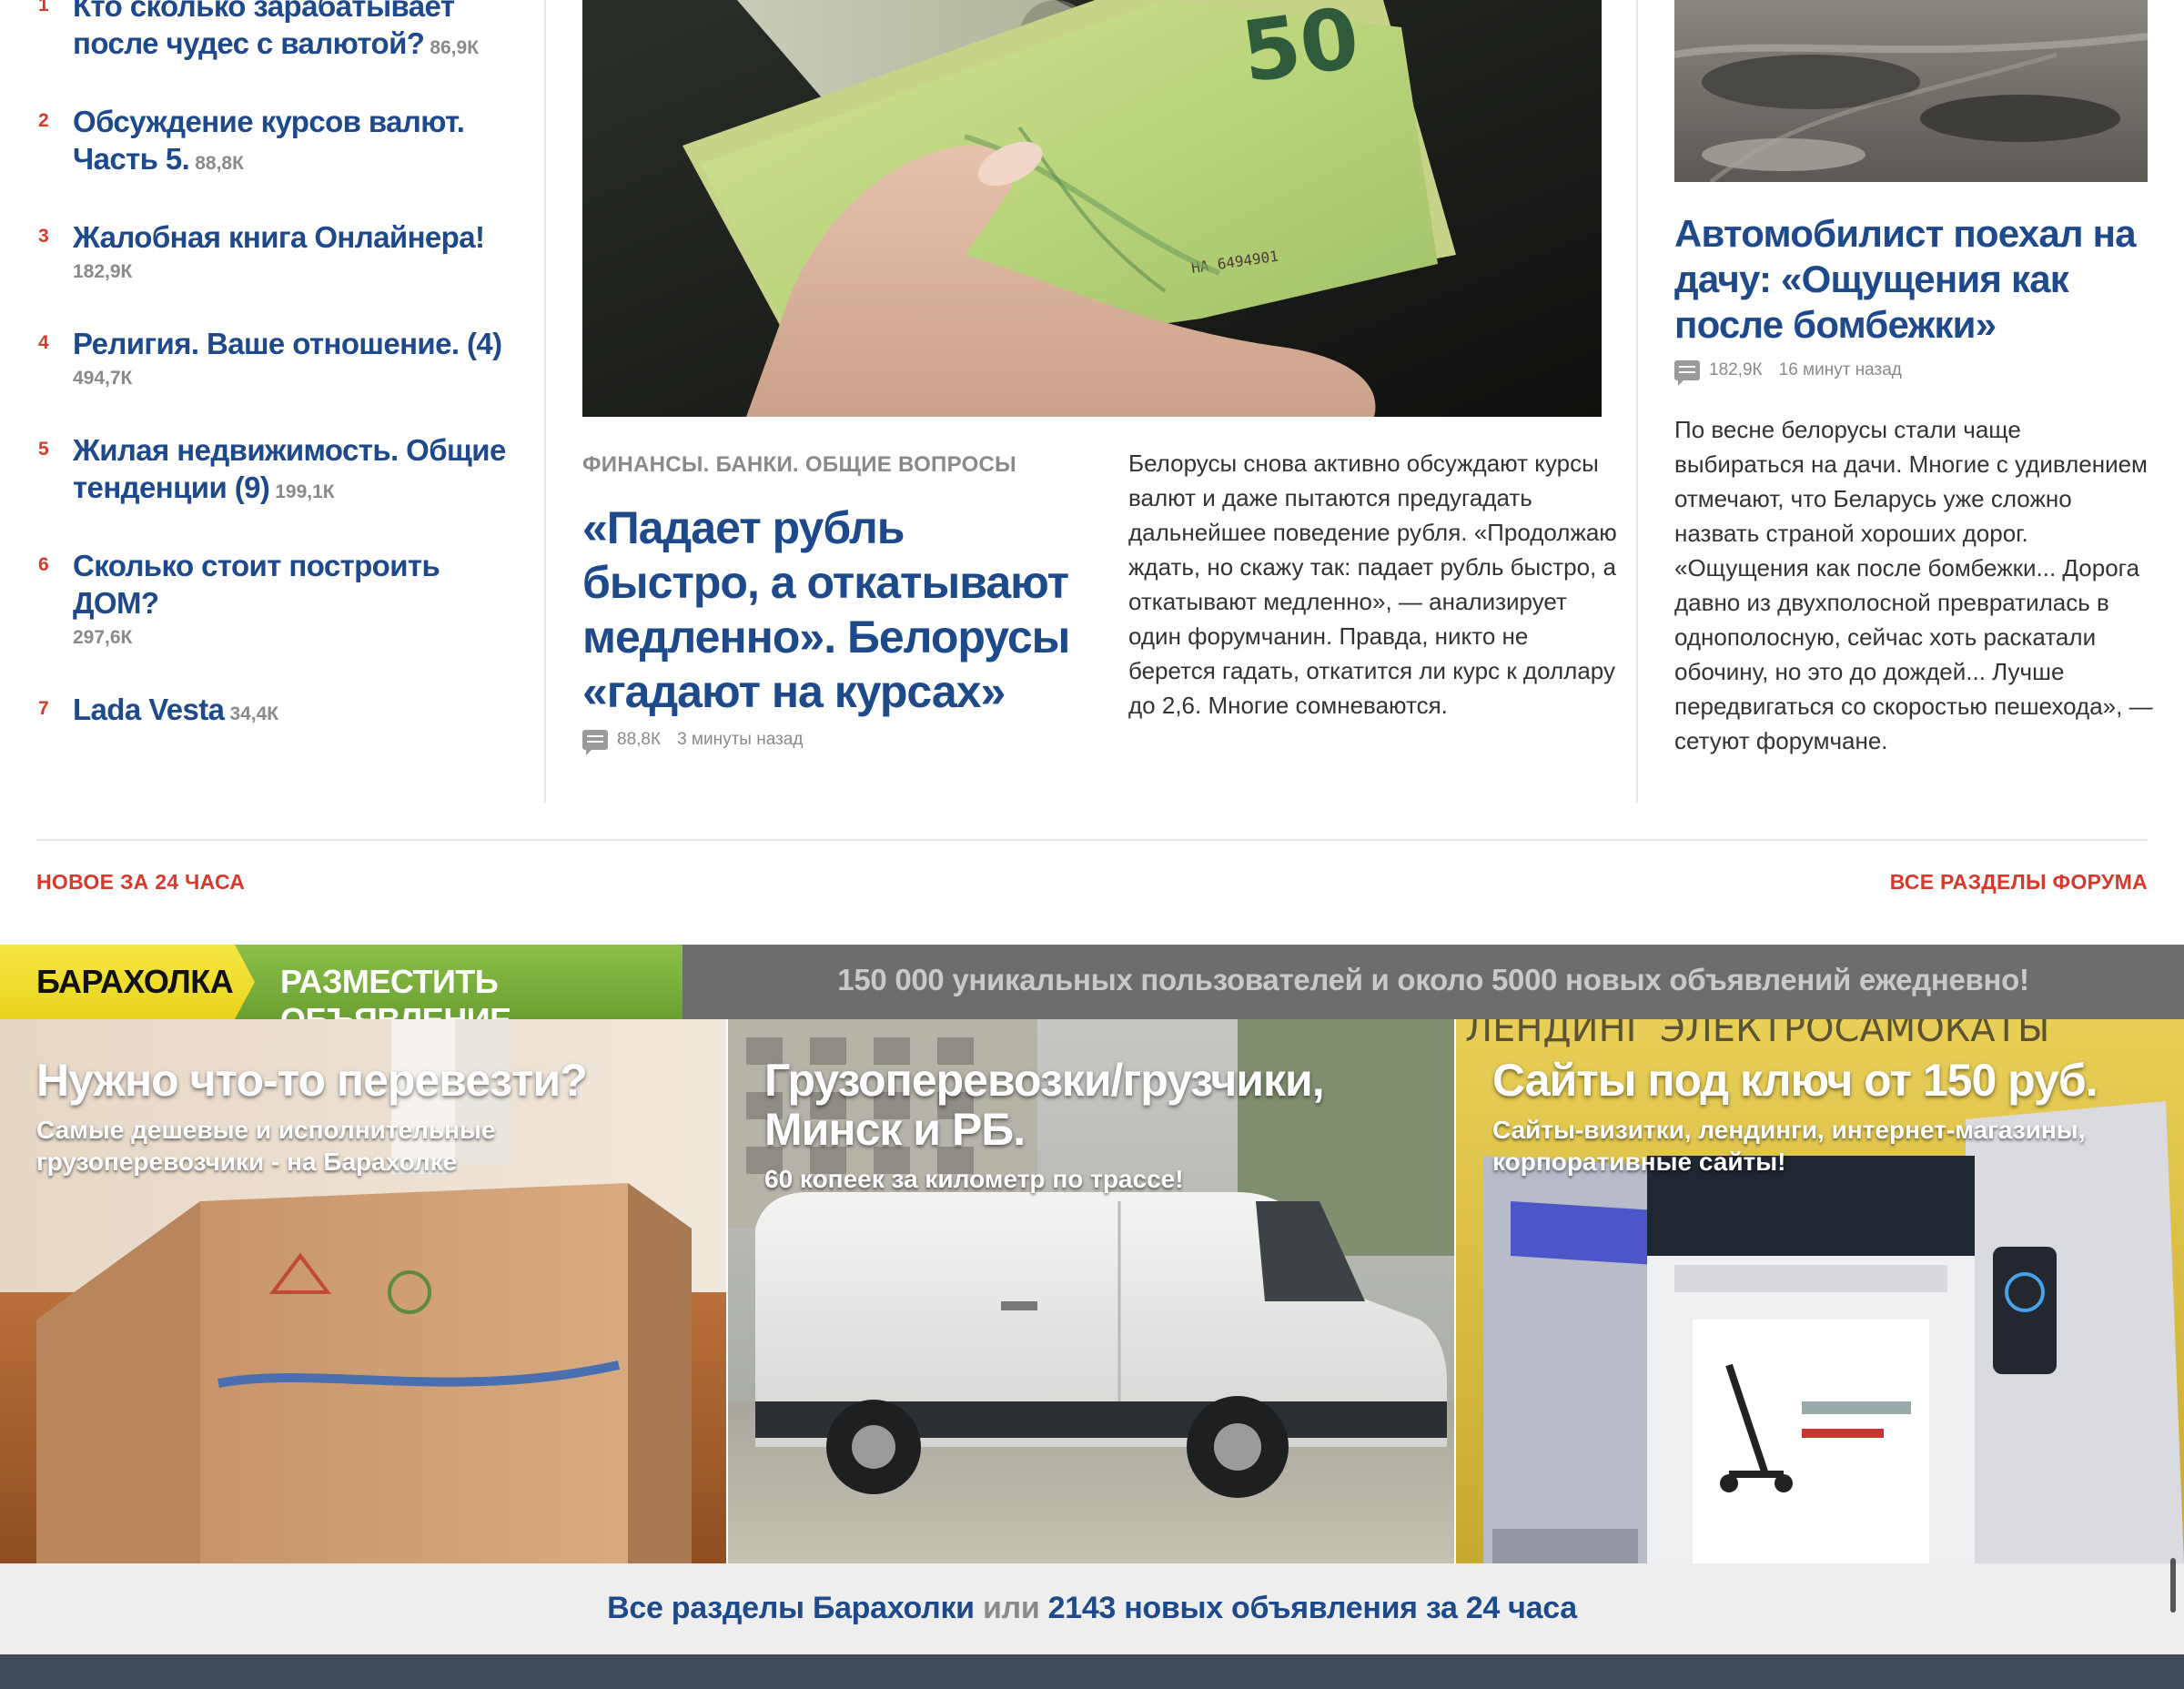 Image resolution: width=2184 pixels, height=1689 pixels. I want to click on new-ads-24h-link: 2143 новых объявления за 24 часа, so click(1313, 1608).